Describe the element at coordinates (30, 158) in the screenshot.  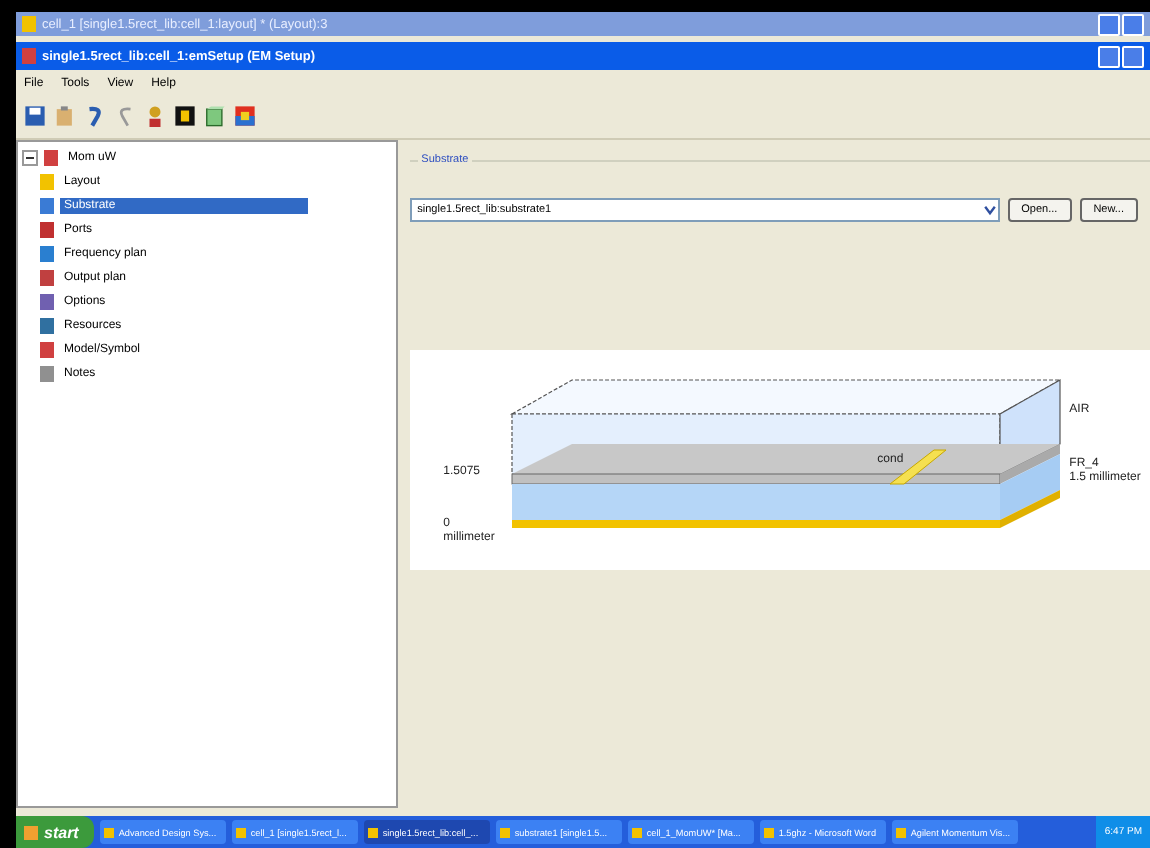
I see `collapse-icon` at that location.